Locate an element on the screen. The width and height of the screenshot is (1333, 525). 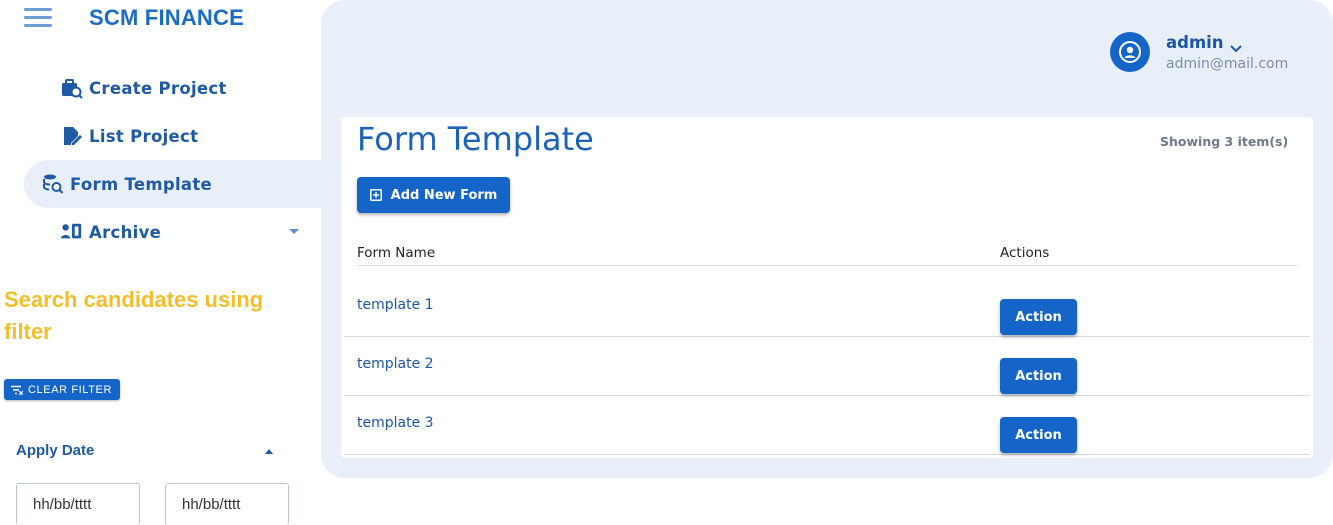
divider is located at coordinates (827, 265).